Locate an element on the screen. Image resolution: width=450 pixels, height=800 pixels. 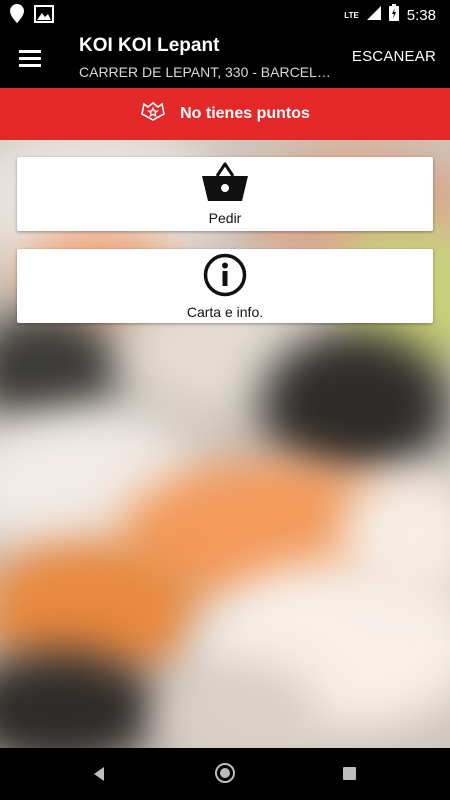
badge-star-icon is located at coordinates (153, 114).